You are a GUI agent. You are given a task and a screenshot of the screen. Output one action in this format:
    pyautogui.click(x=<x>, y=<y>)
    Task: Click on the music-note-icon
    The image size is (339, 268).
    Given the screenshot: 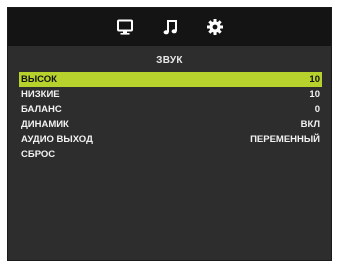 What is the action you would take?
    pyautogui.click(x=171, y=27)
    